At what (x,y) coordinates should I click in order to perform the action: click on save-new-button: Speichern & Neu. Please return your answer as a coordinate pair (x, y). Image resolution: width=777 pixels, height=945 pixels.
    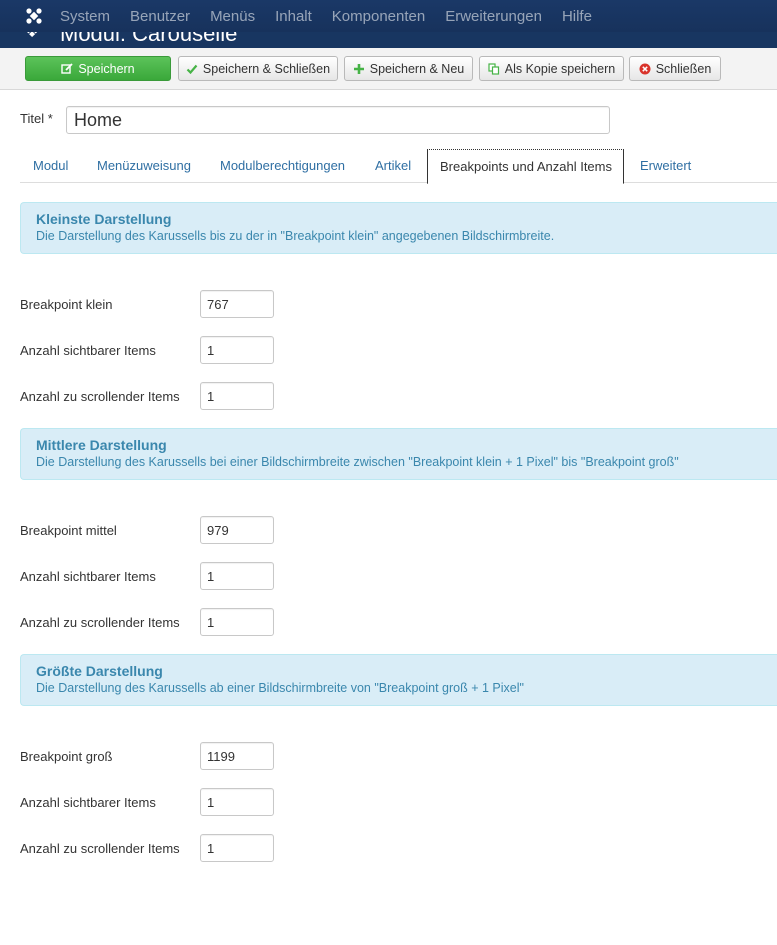
    Looking at the image, I should click on (408, 68).